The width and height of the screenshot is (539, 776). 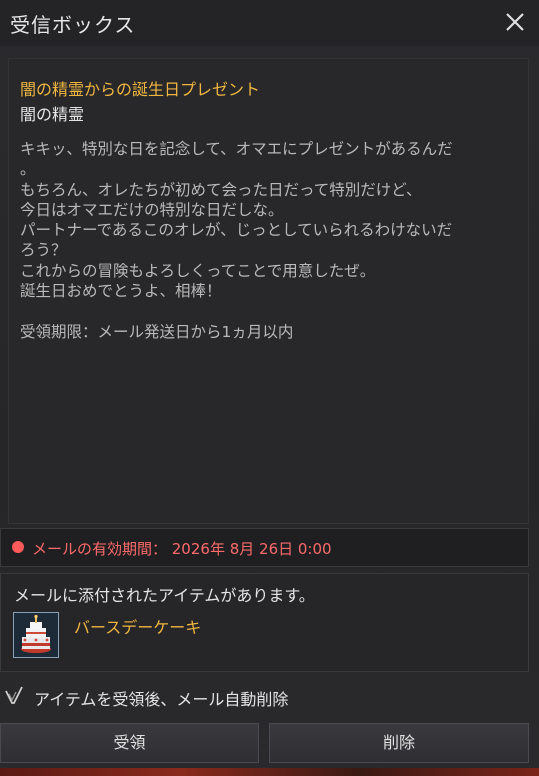 What do you see at coordinates (264, 622) in the screenshot?
I see `attachment-panel: メールに添付されたアイテムがあります。 バースデーケーキ` at bounding box center [264, 622].